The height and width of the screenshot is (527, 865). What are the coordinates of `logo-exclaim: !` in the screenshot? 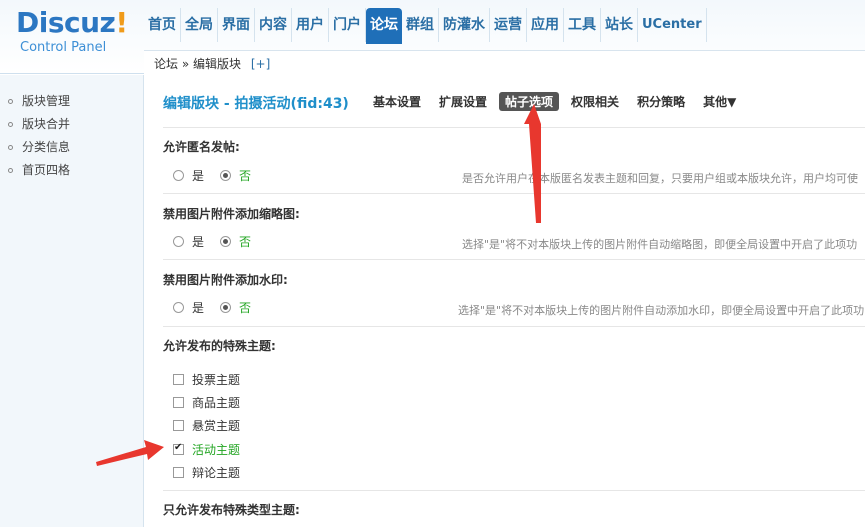 It's located at (121, 22).